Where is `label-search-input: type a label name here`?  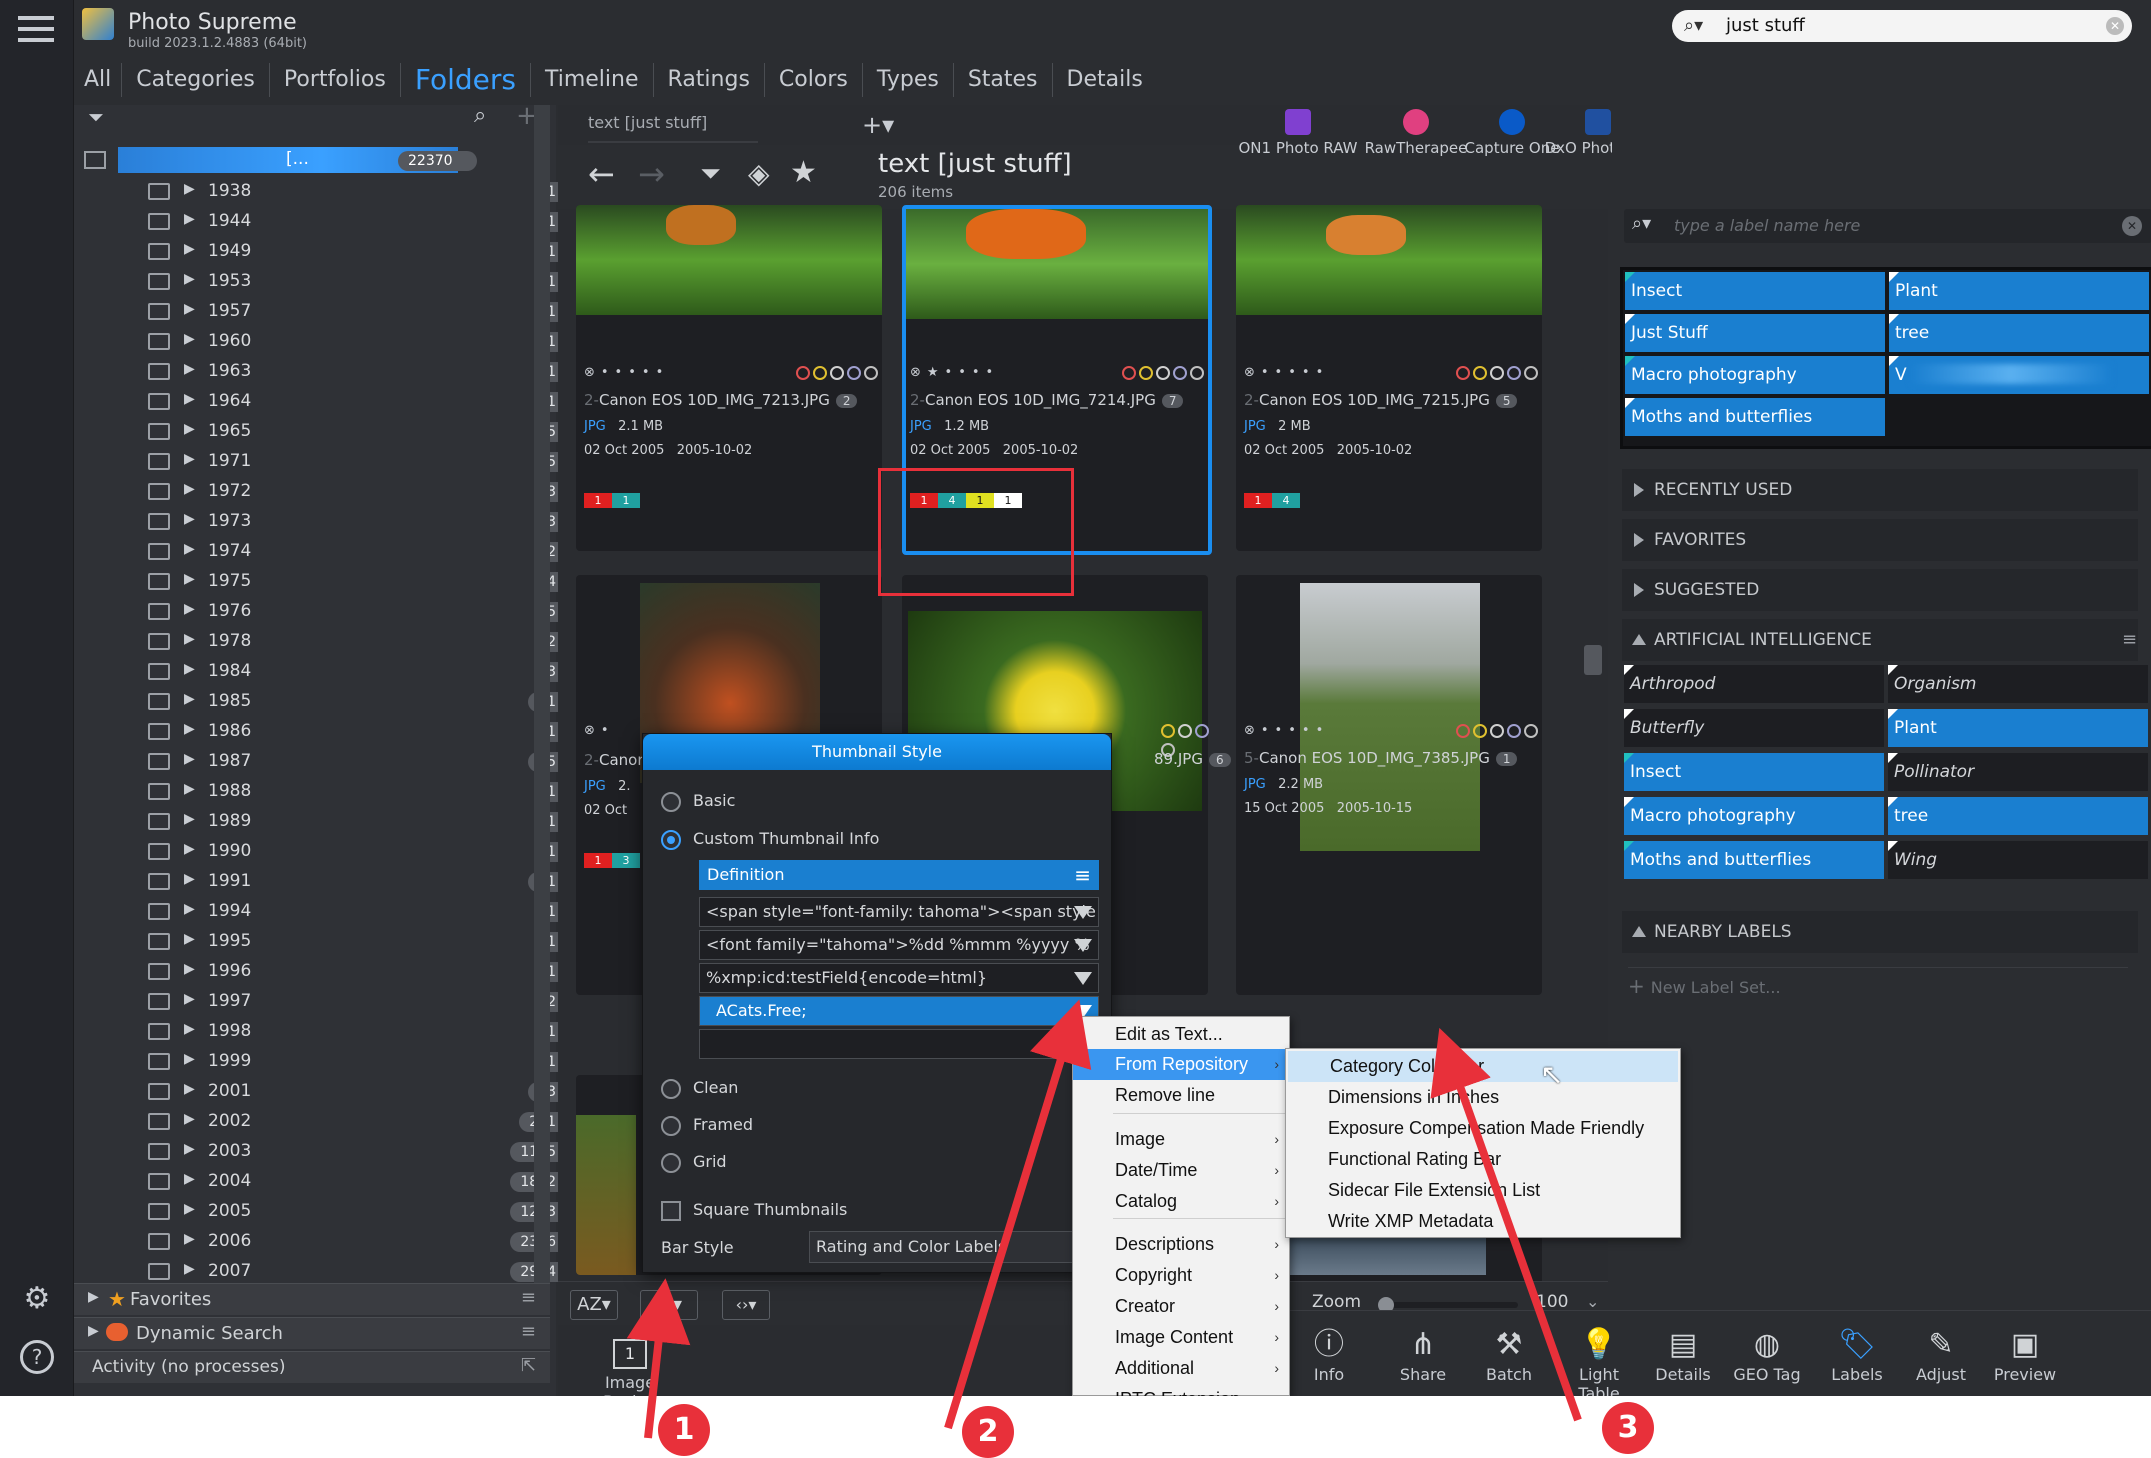 label-search-input: type a label name here is located at coordinates (1767, 225).